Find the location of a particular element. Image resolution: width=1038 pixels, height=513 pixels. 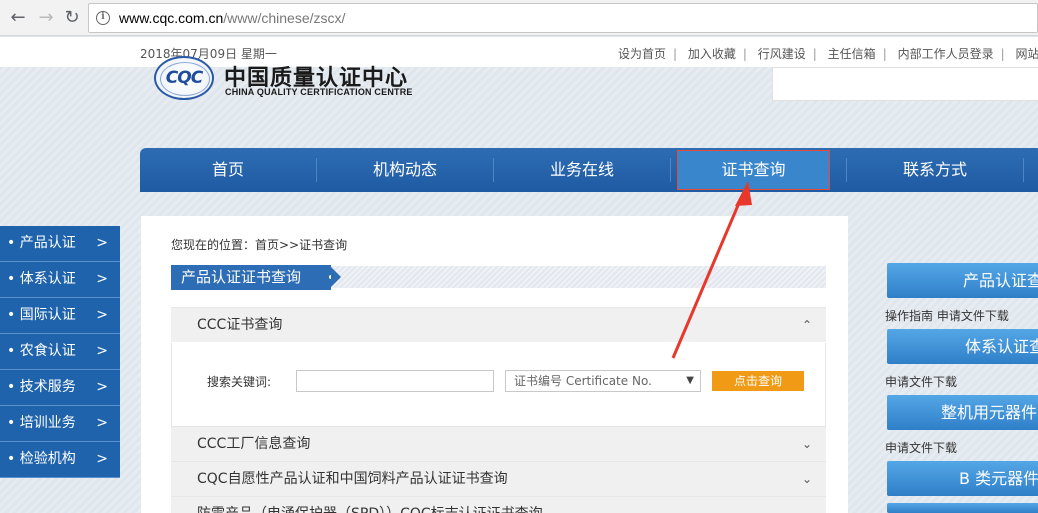

chevron-up-icon: ⌃ is located at coordinates (806, 325).